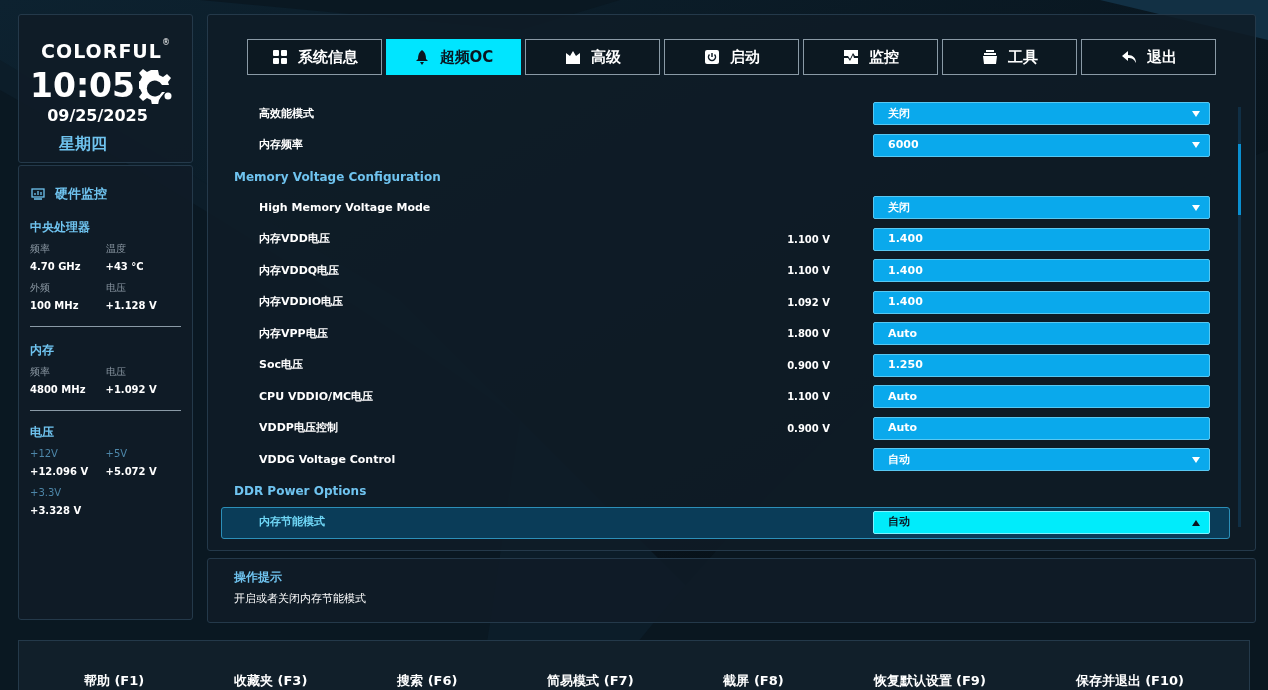 Image resolution: width=1268 pixels, height=690 pixels. I want to click on clock-time: 10:05, so click(82, 85).